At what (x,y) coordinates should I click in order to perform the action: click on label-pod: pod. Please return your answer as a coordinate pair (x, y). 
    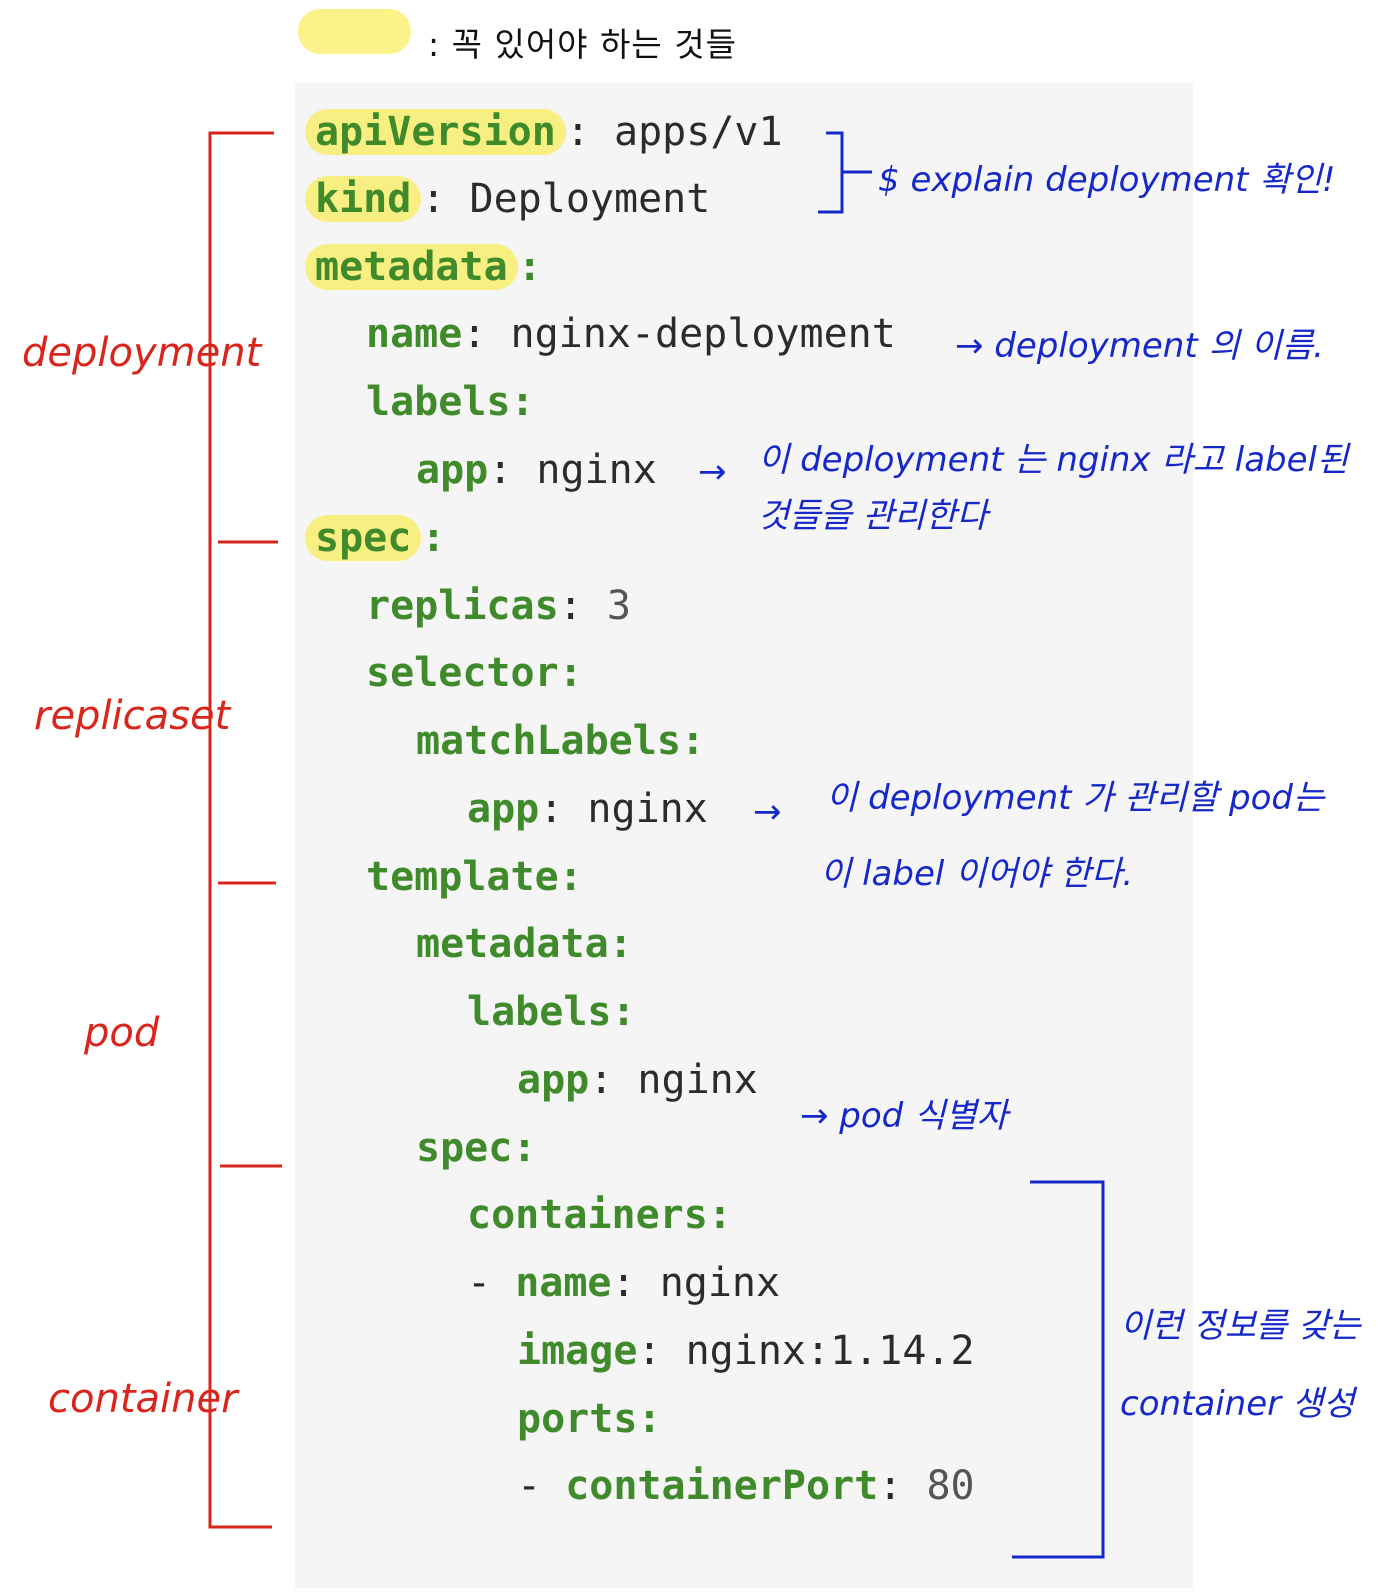
    Looking at the image, I should click on (122, 1033).